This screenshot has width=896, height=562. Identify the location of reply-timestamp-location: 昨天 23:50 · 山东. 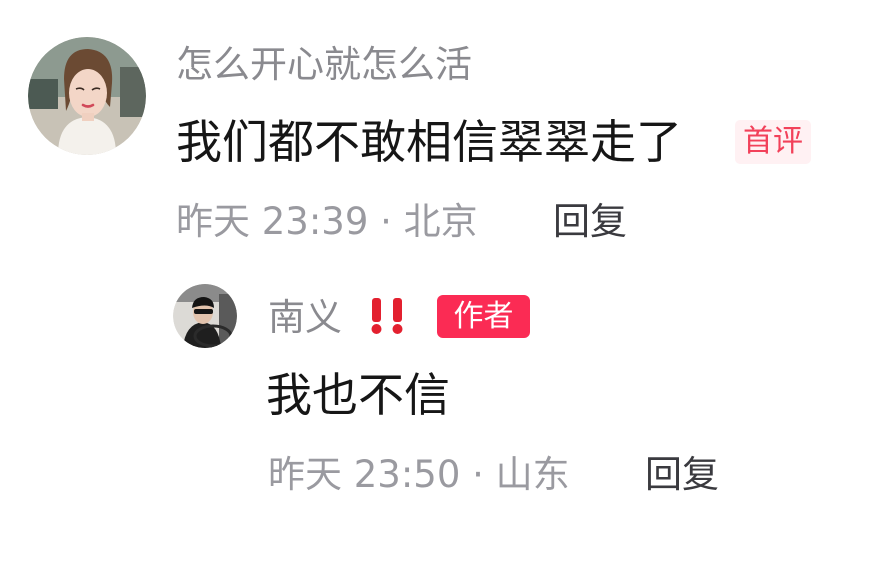
(419, 474).